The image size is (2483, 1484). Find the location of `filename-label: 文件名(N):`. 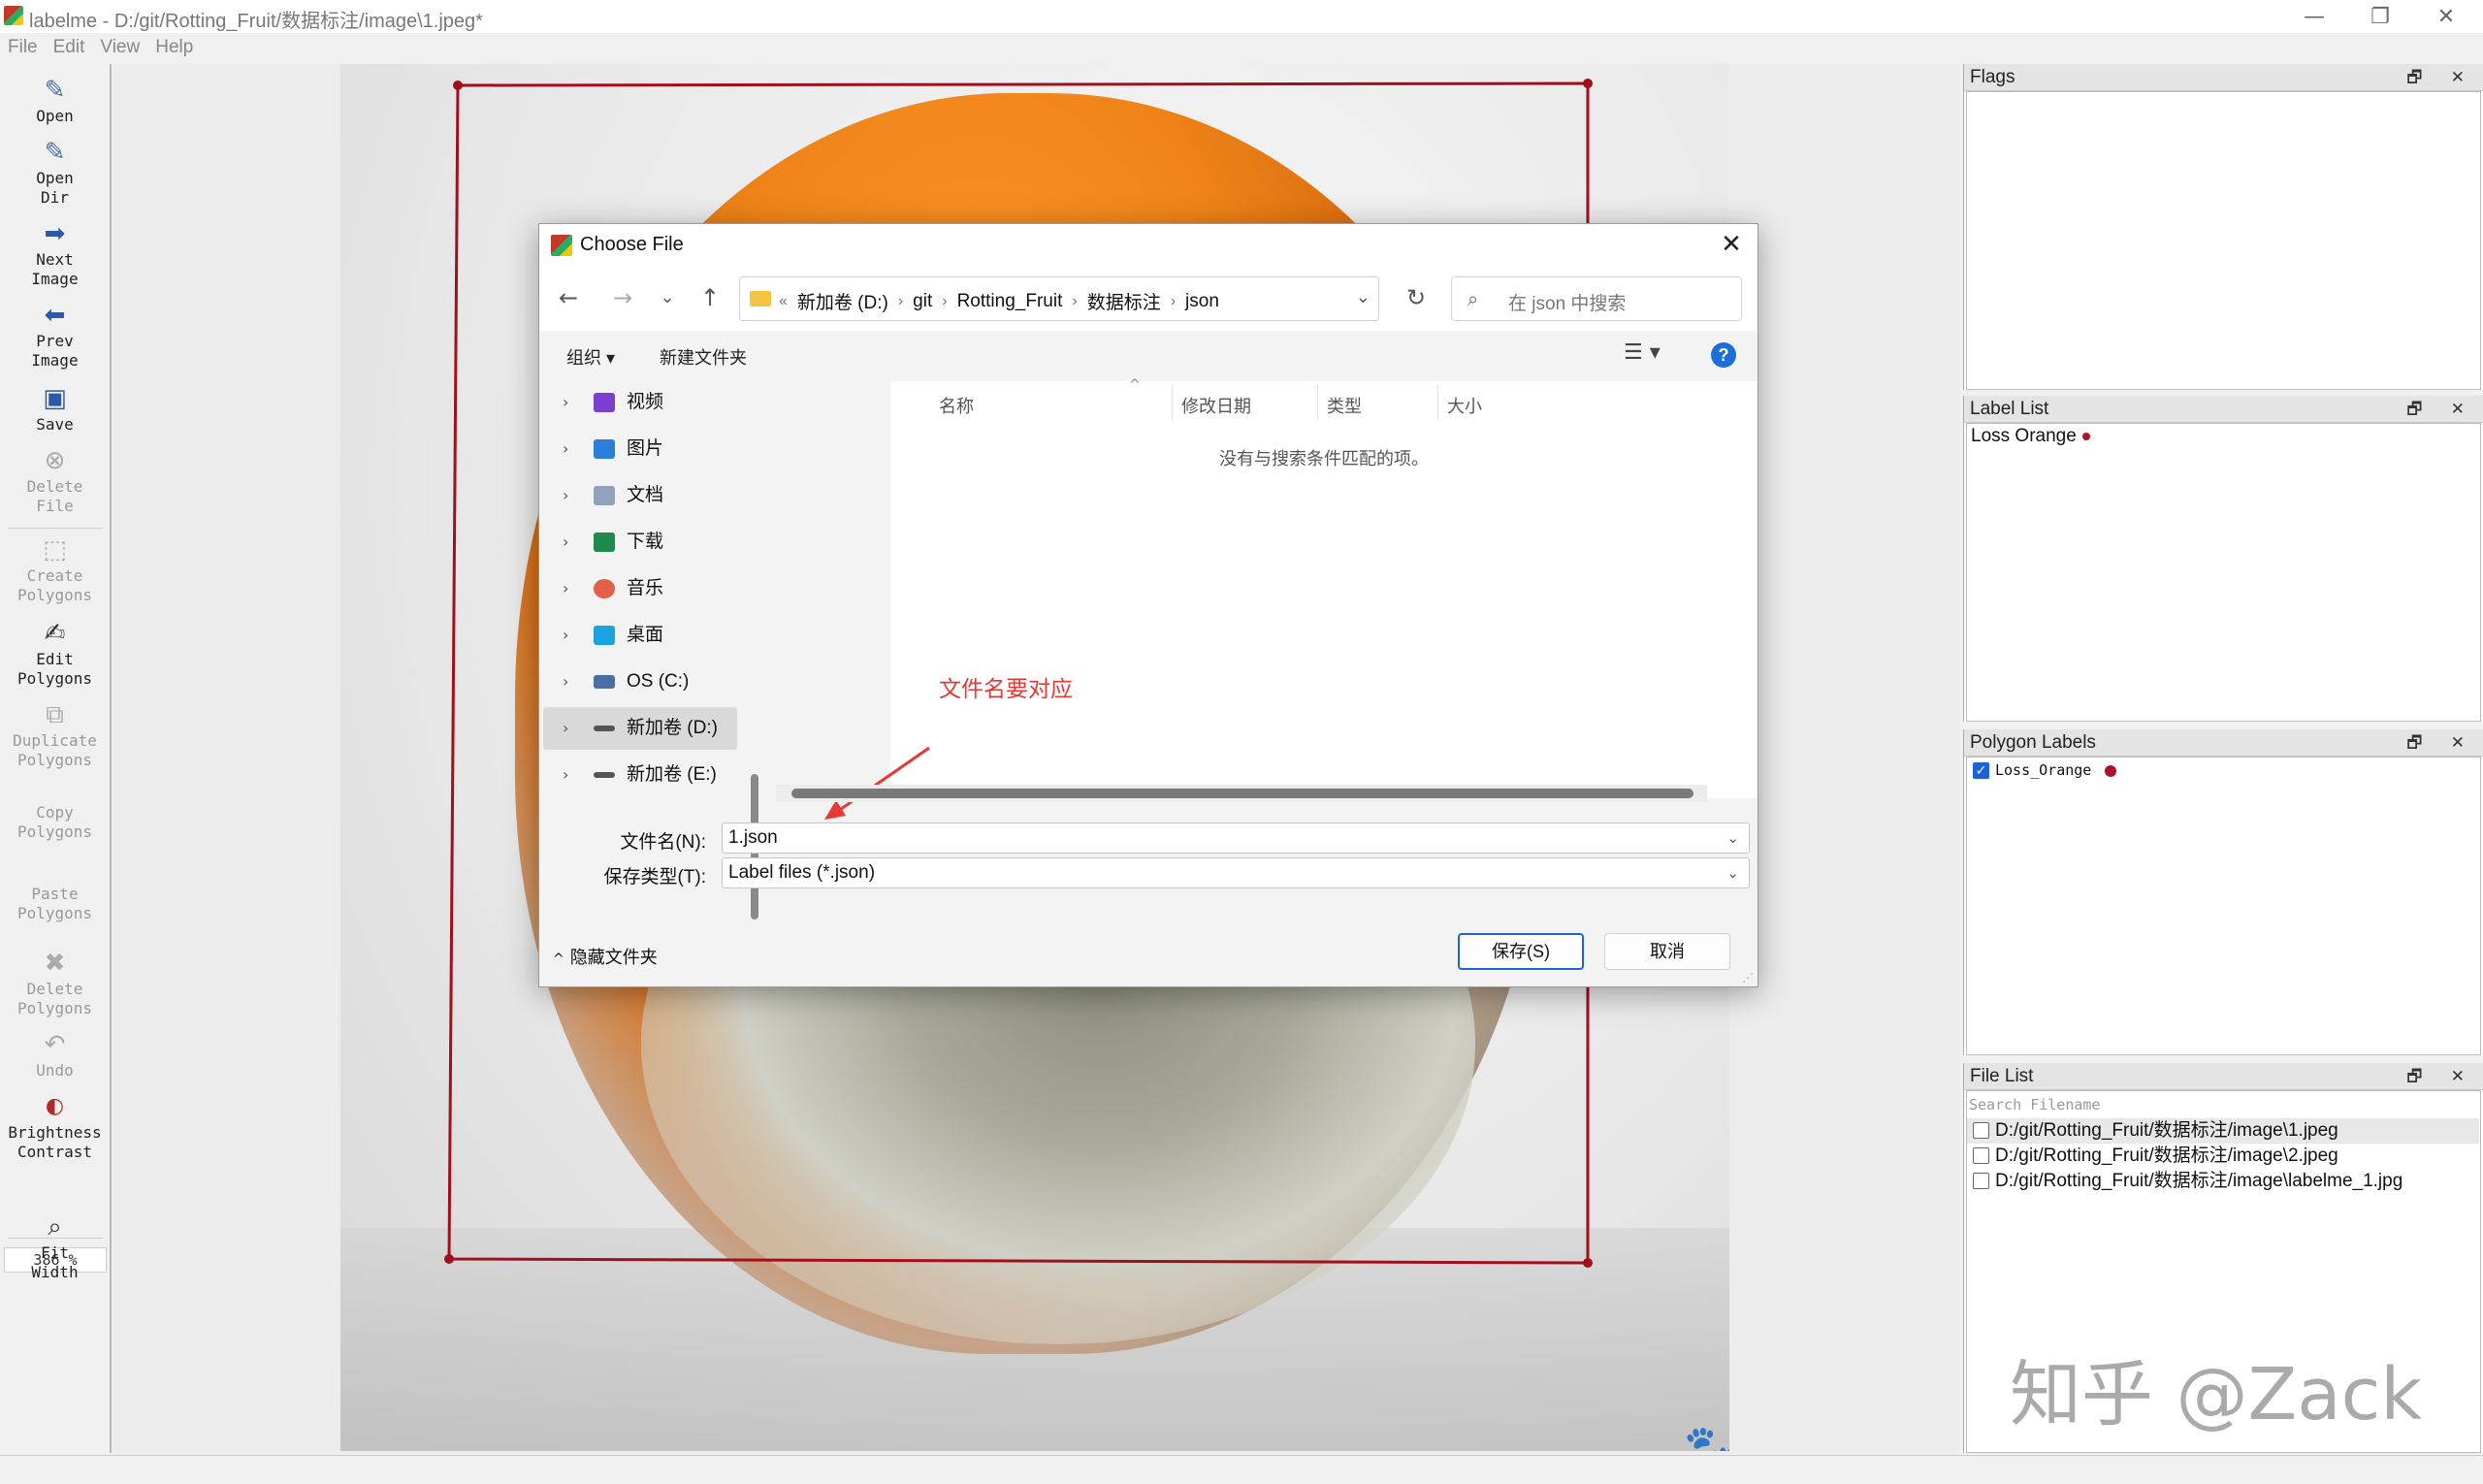

filename-label: 文件名(N): is located at coordinates (663, 842).